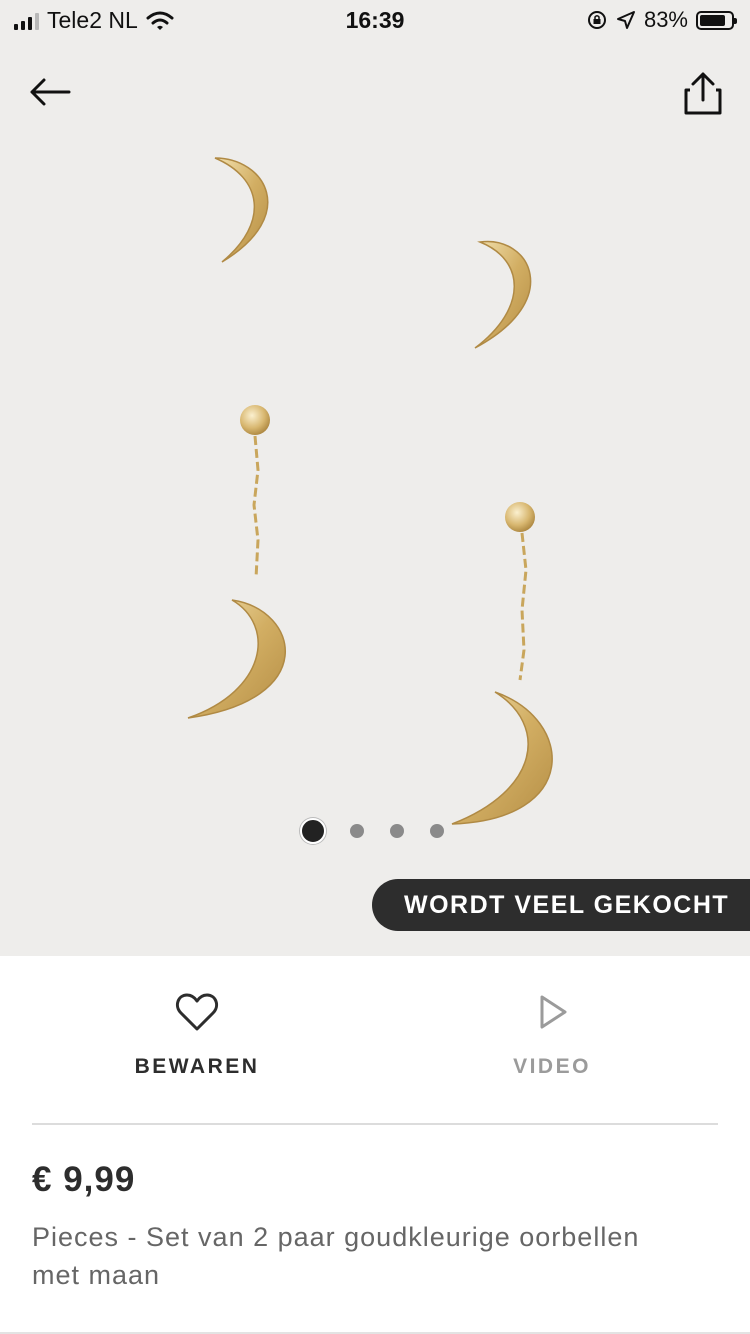 This screenshot has width=750, height=1334. Describe the element at coordinates (385, 831) in the screenshot. I see `gallery-pagination` at that location.